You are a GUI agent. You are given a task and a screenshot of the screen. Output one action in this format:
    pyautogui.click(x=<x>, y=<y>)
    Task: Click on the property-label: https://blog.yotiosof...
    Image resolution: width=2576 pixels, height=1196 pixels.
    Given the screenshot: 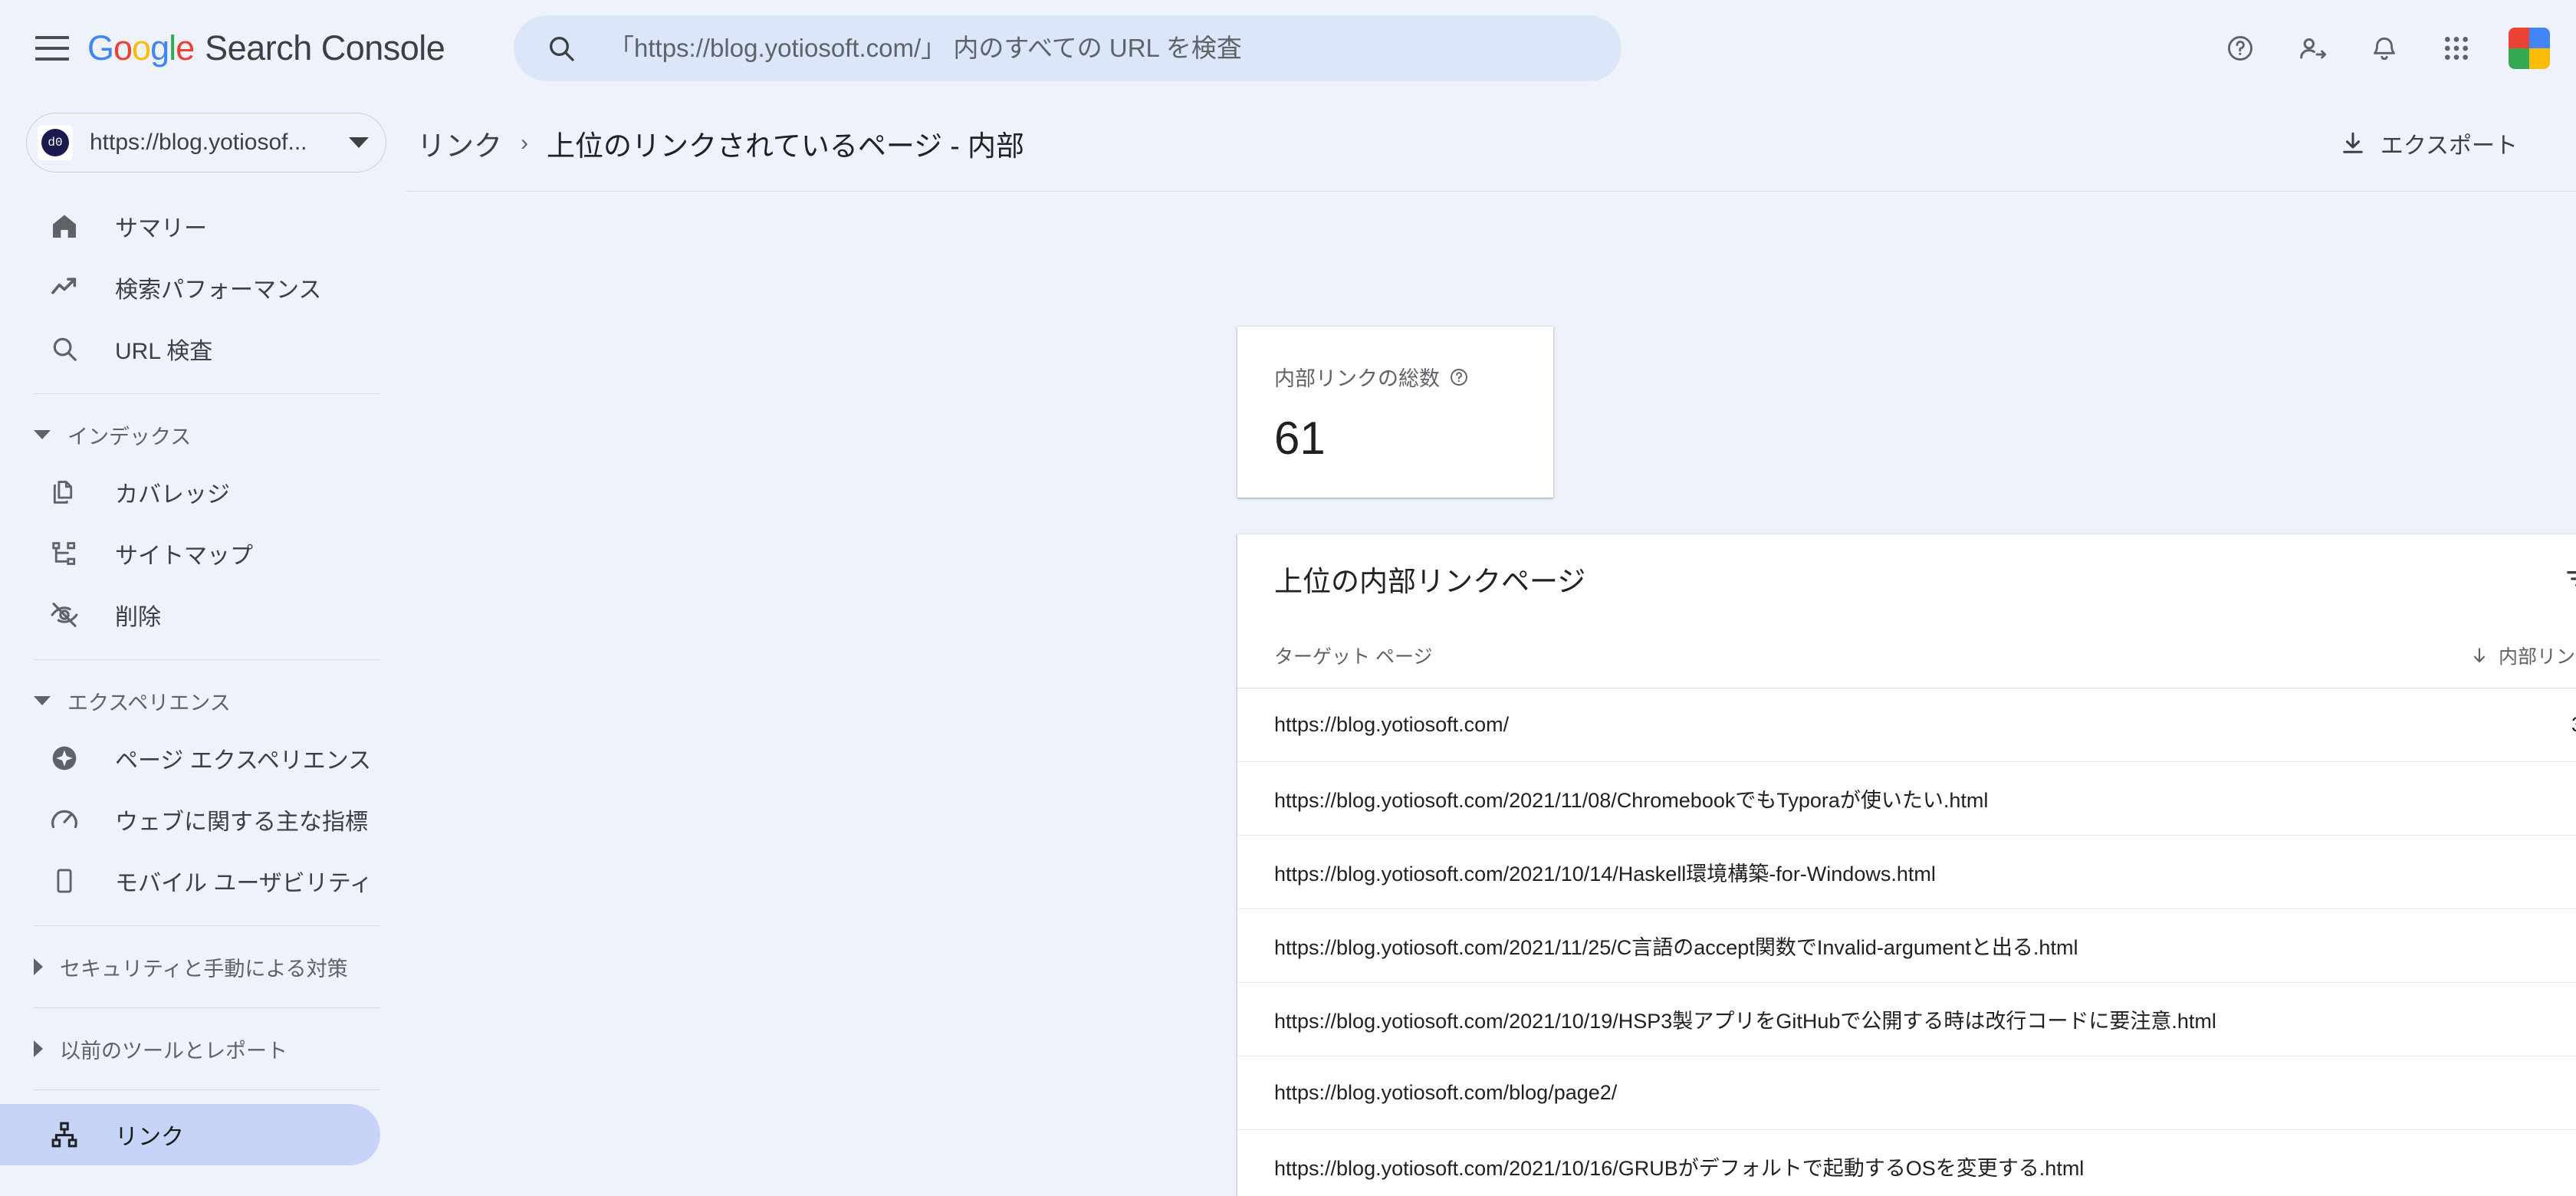 What is the action you would take?
    pyautogui.click(x=199, y=143)
    